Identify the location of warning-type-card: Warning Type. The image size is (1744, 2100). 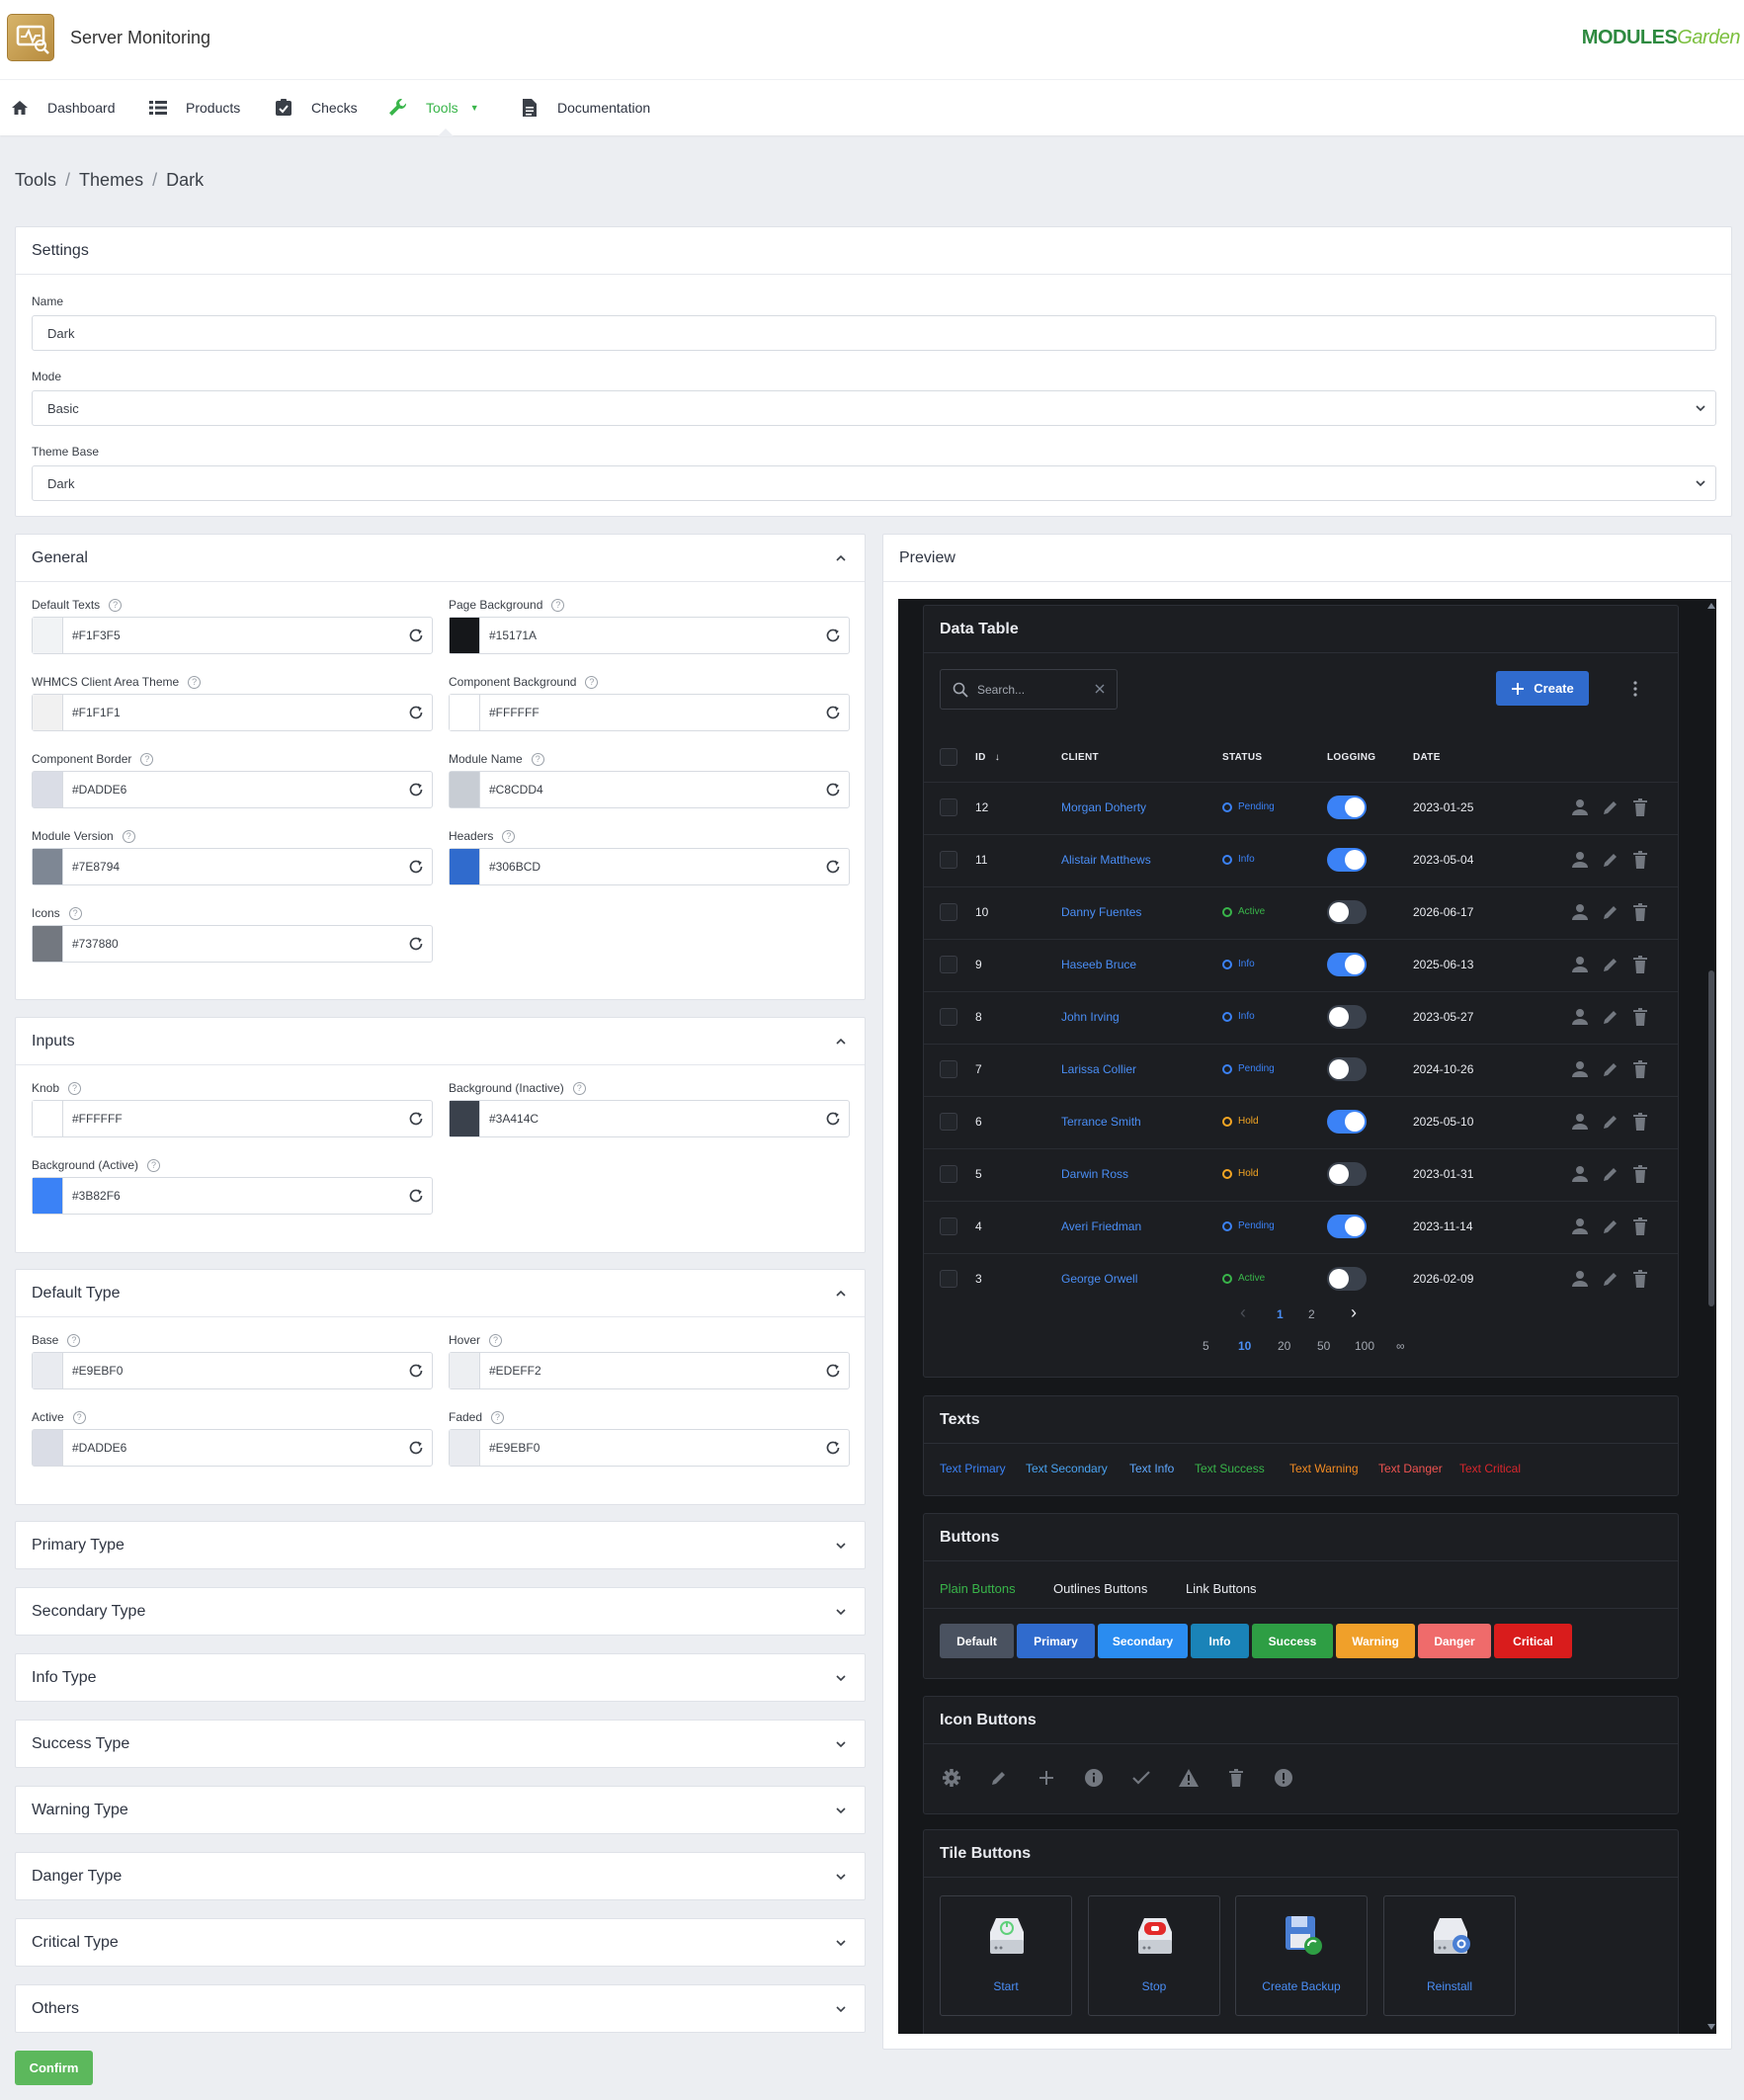
(440, 1810).